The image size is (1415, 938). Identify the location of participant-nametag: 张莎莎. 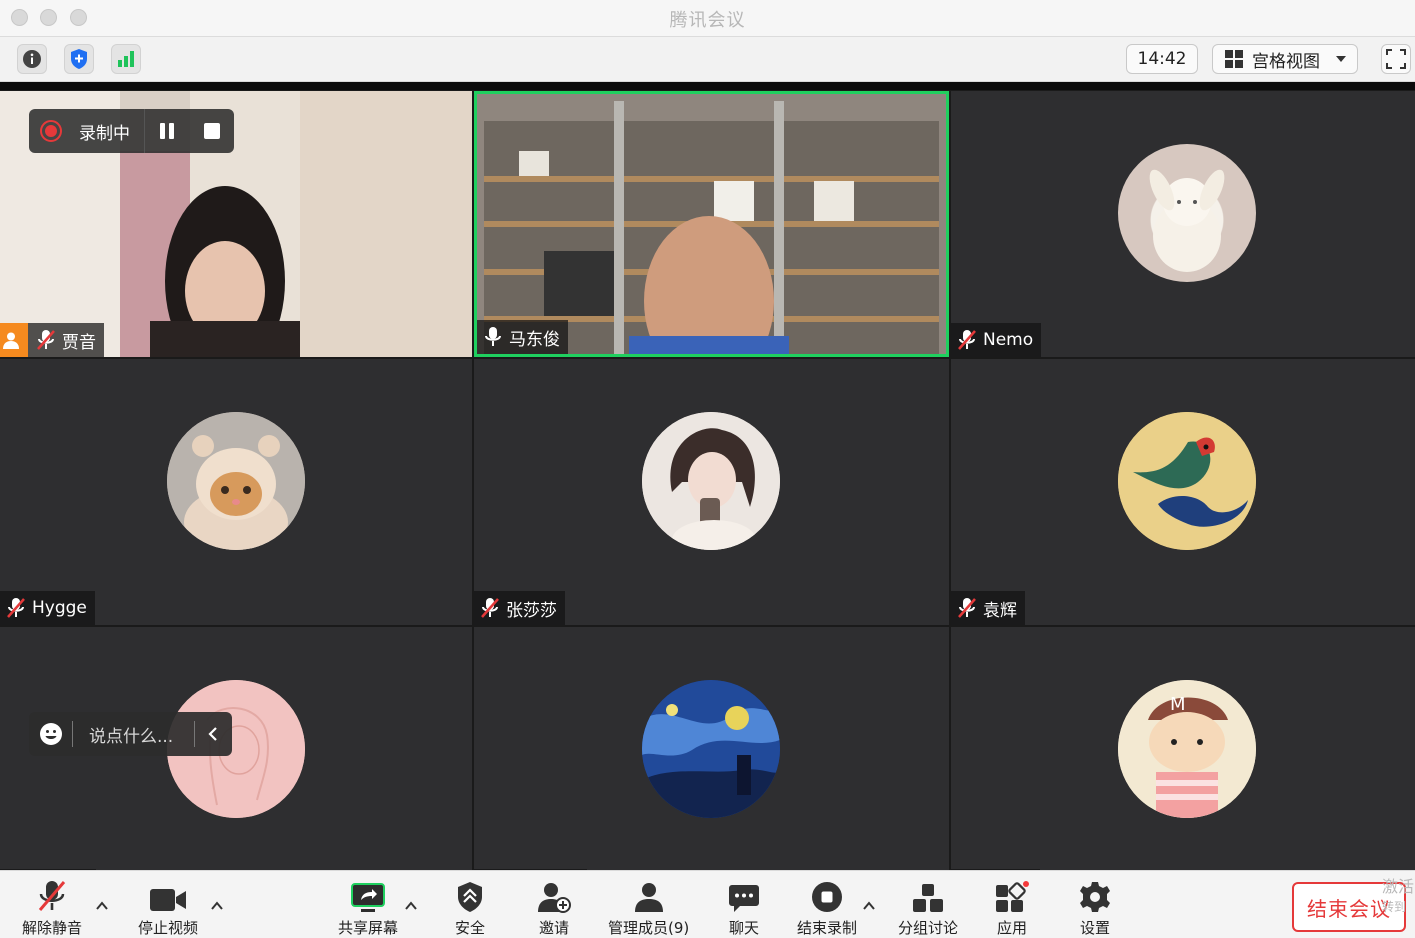
(519, 608).